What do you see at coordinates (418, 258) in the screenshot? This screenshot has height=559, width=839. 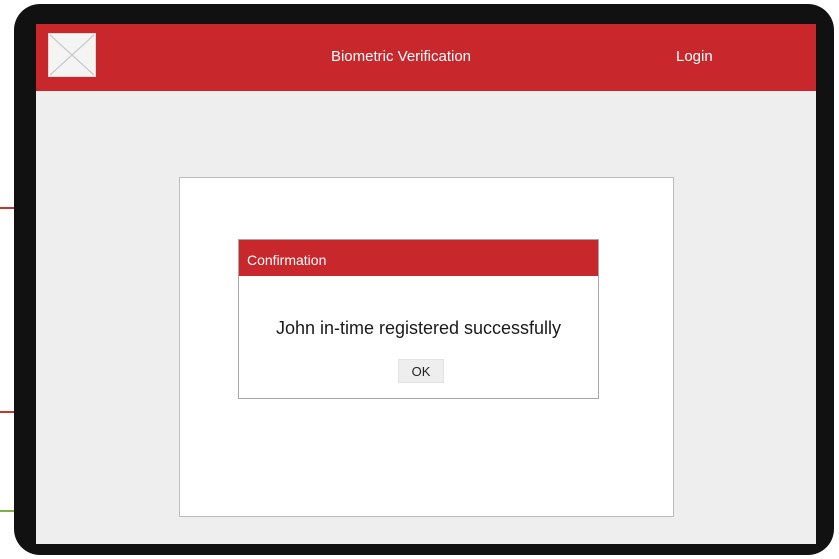 I see `dialog-title-bar: Confirmation` at bounding box center [418, 258].